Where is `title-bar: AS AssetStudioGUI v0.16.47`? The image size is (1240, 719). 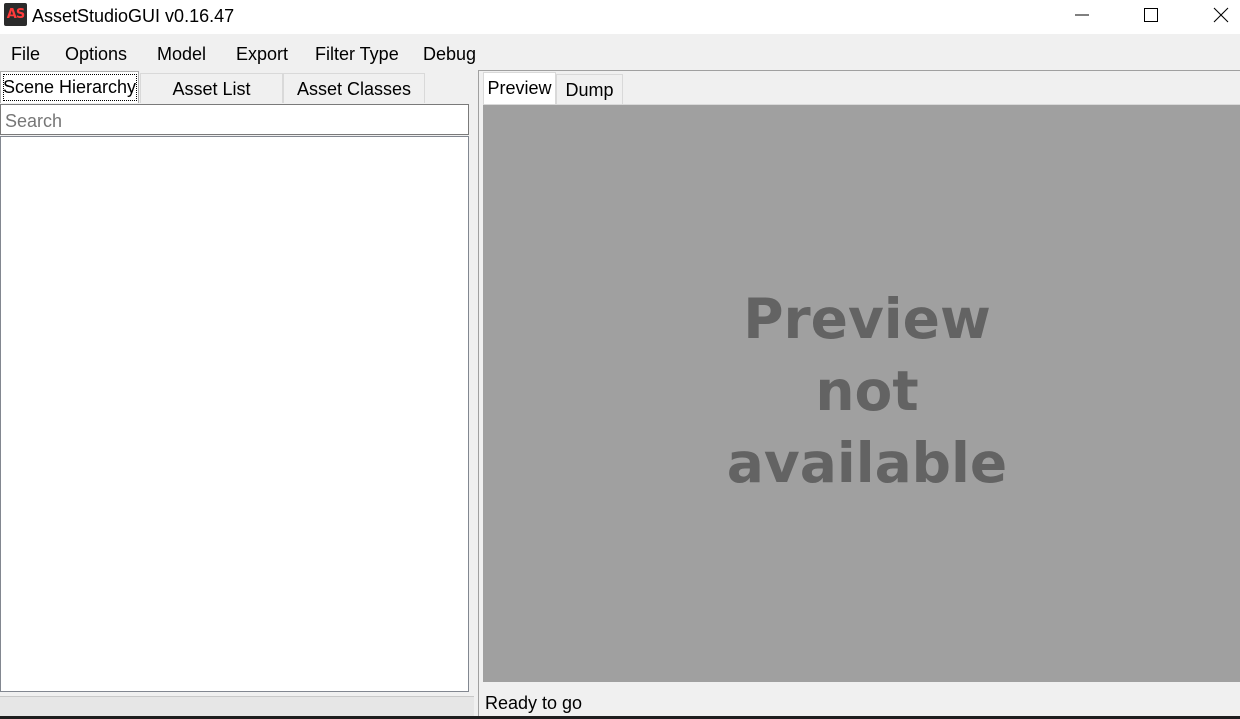 title-bar: AS AssetStudioGUI v0.16.47 is located at coordinates (620, 17).